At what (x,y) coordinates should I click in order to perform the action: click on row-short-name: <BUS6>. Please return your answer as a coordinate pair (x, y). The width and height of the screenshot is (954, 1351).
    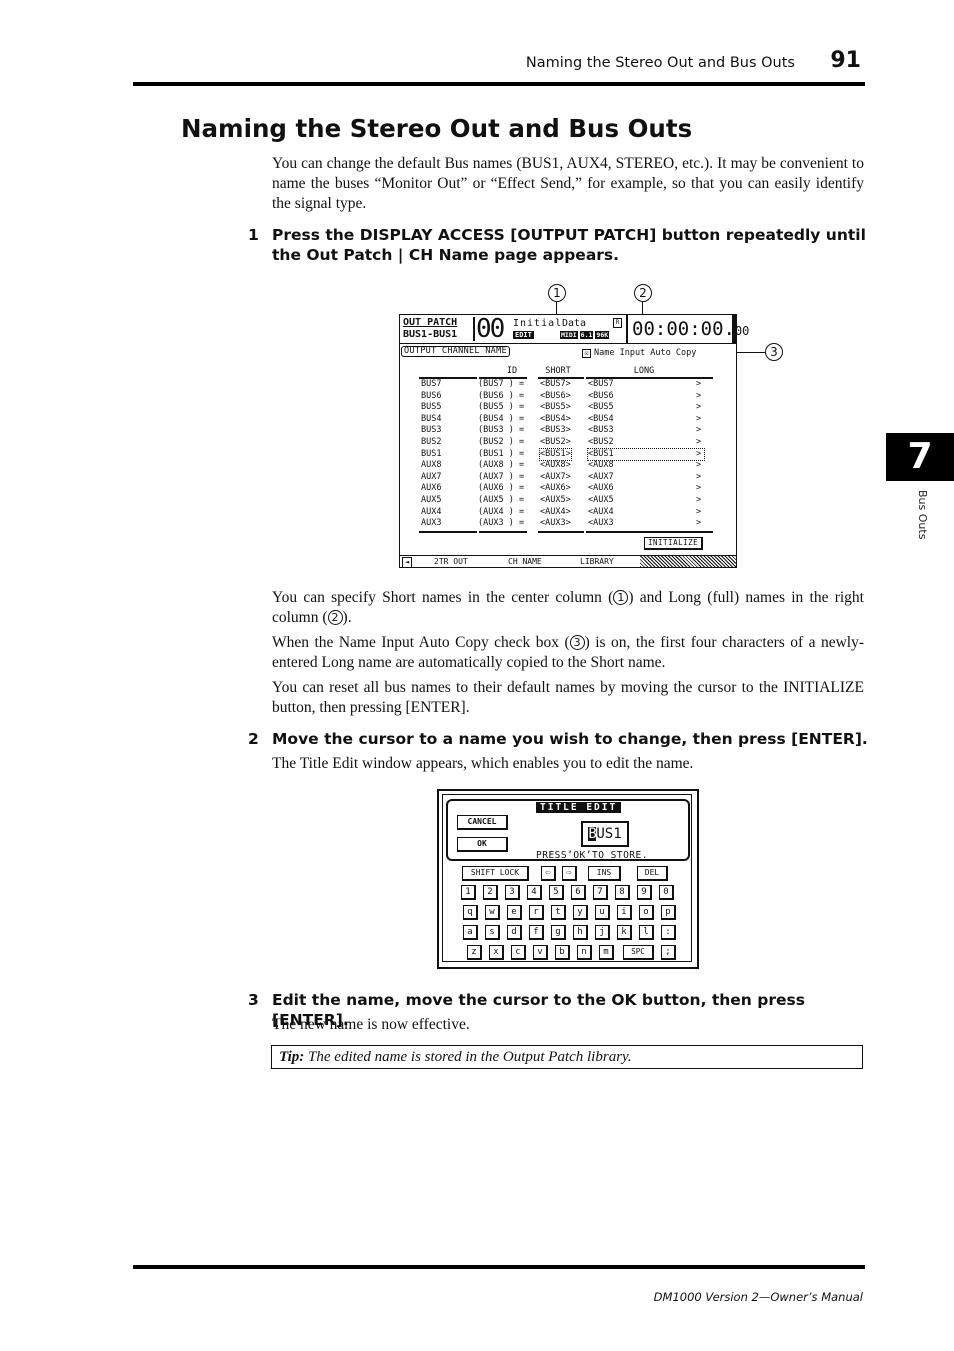
    Looking at the image, I should click on (555, 397).